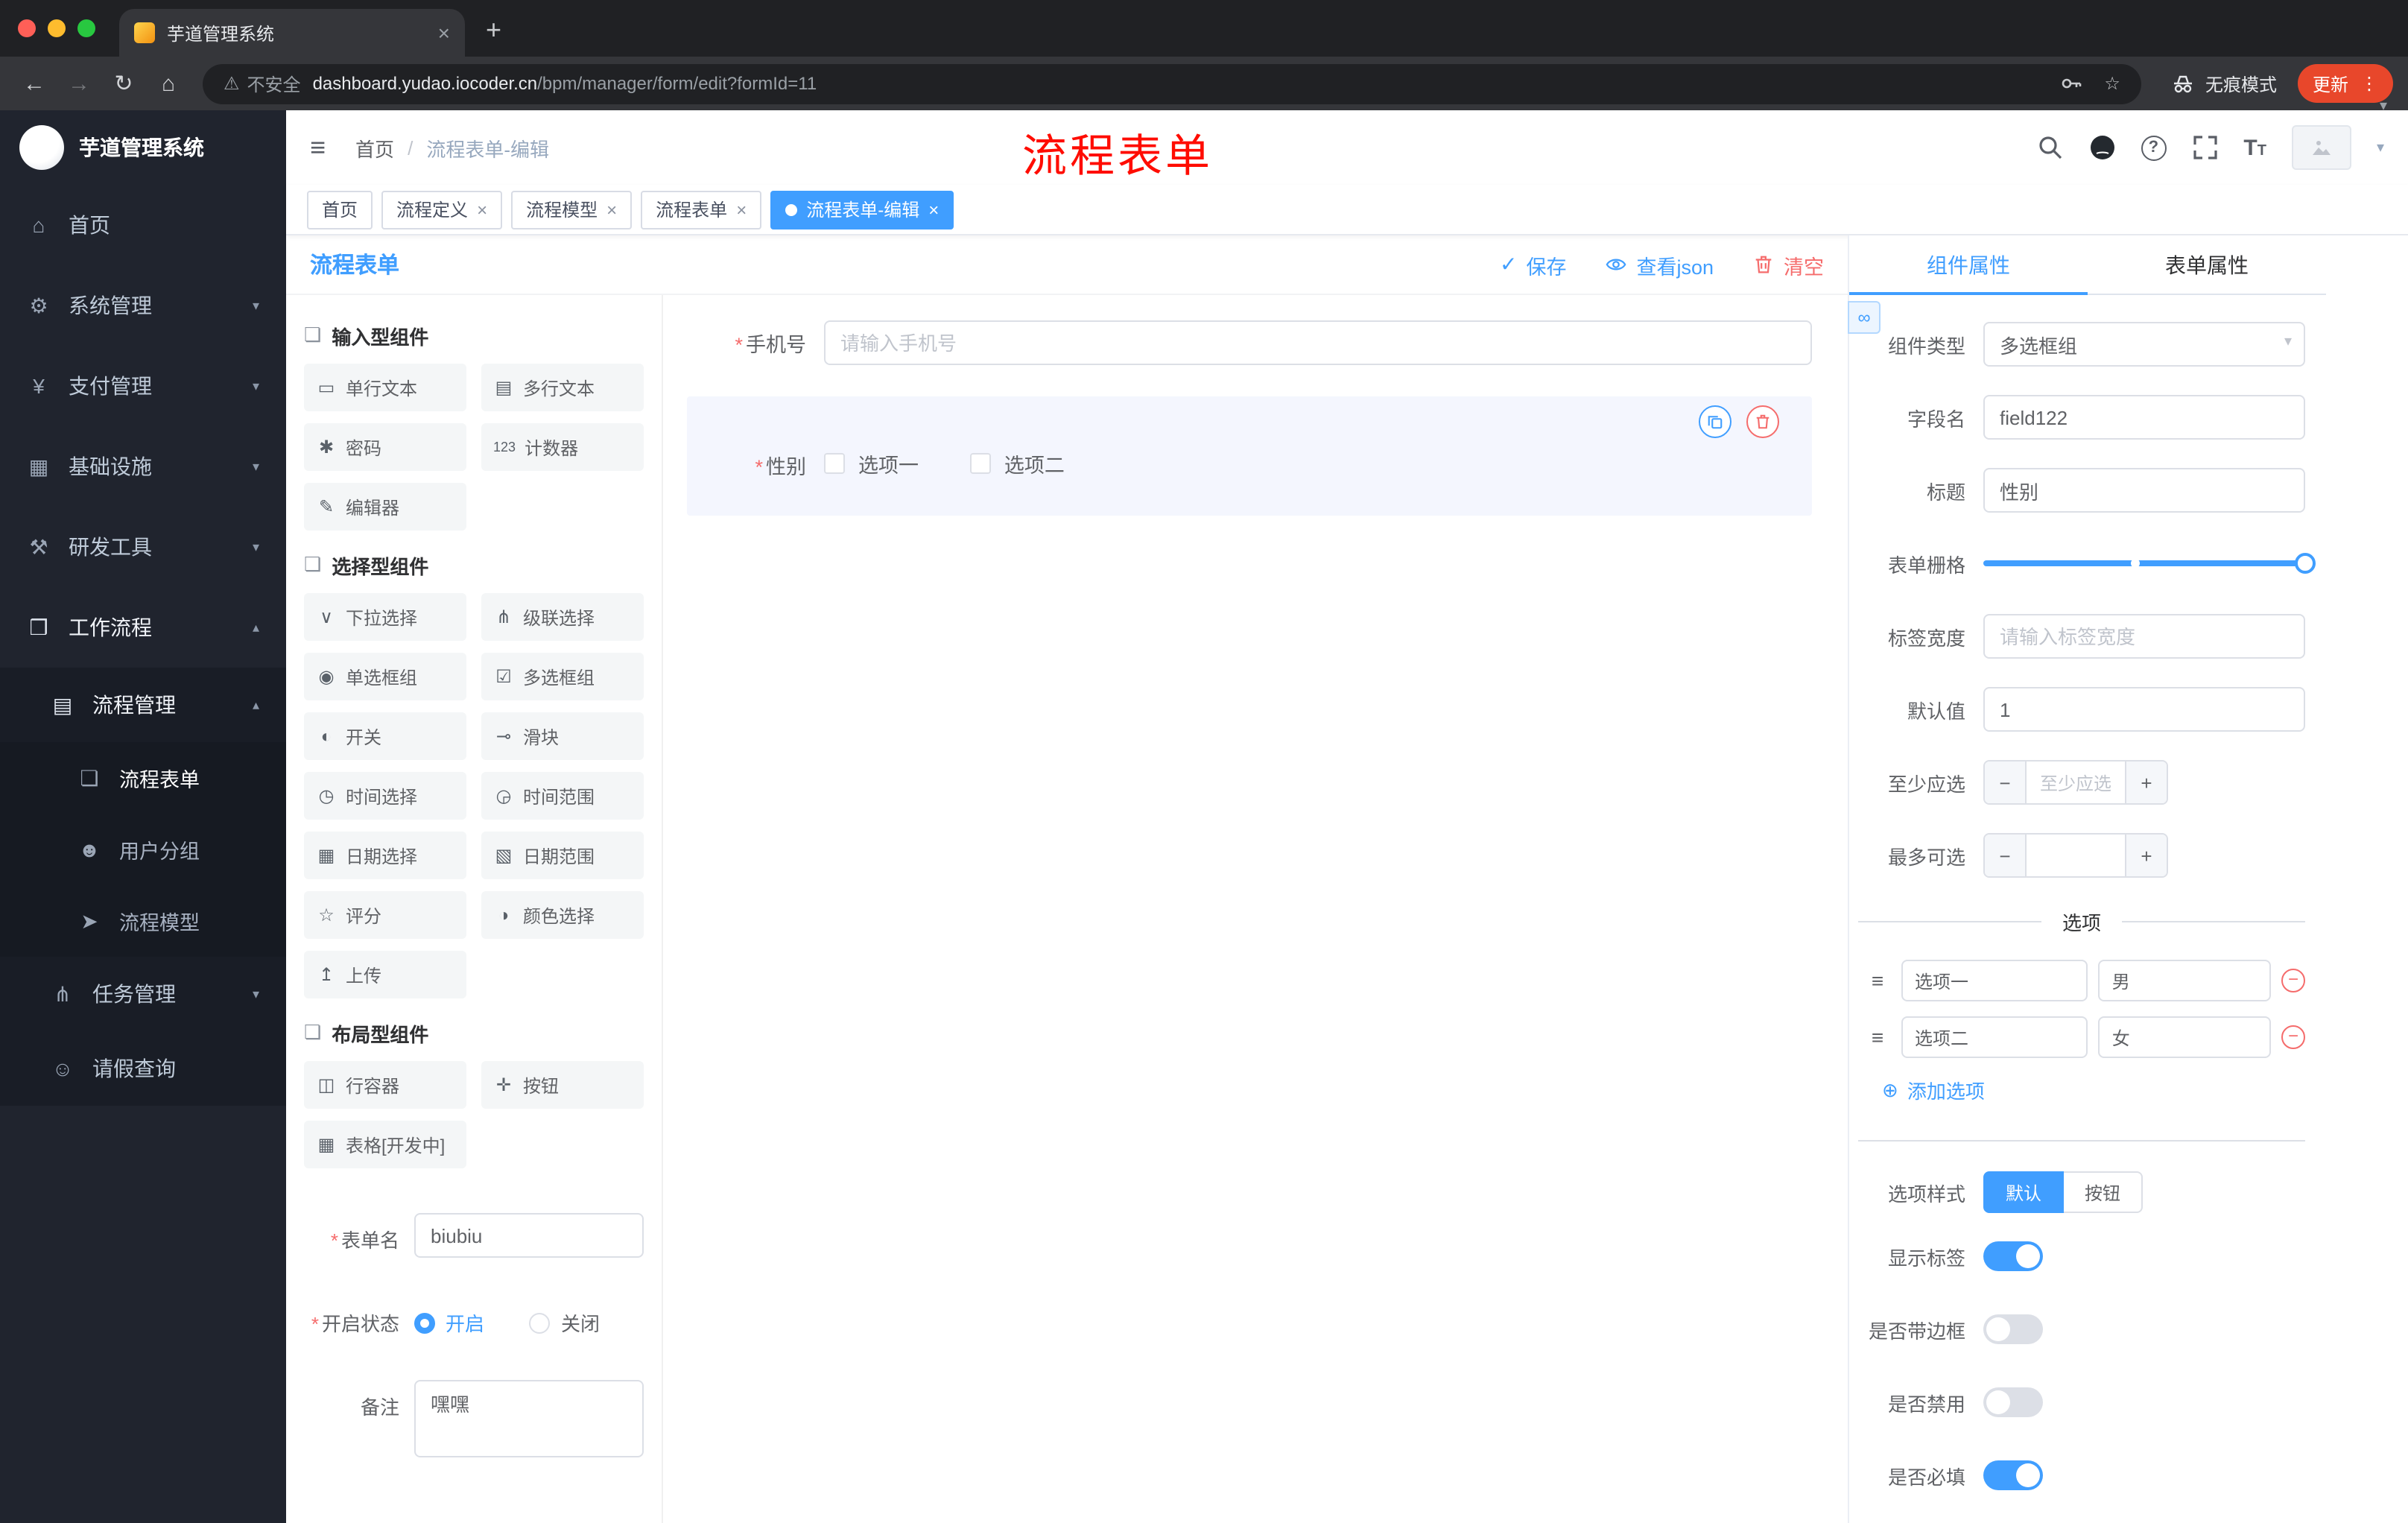 The height and width of the screenshot is (1523, 2408). I want to click on sidebar-item-infrastructure: ▦ 基础设施 ▾, so click(143, 467).